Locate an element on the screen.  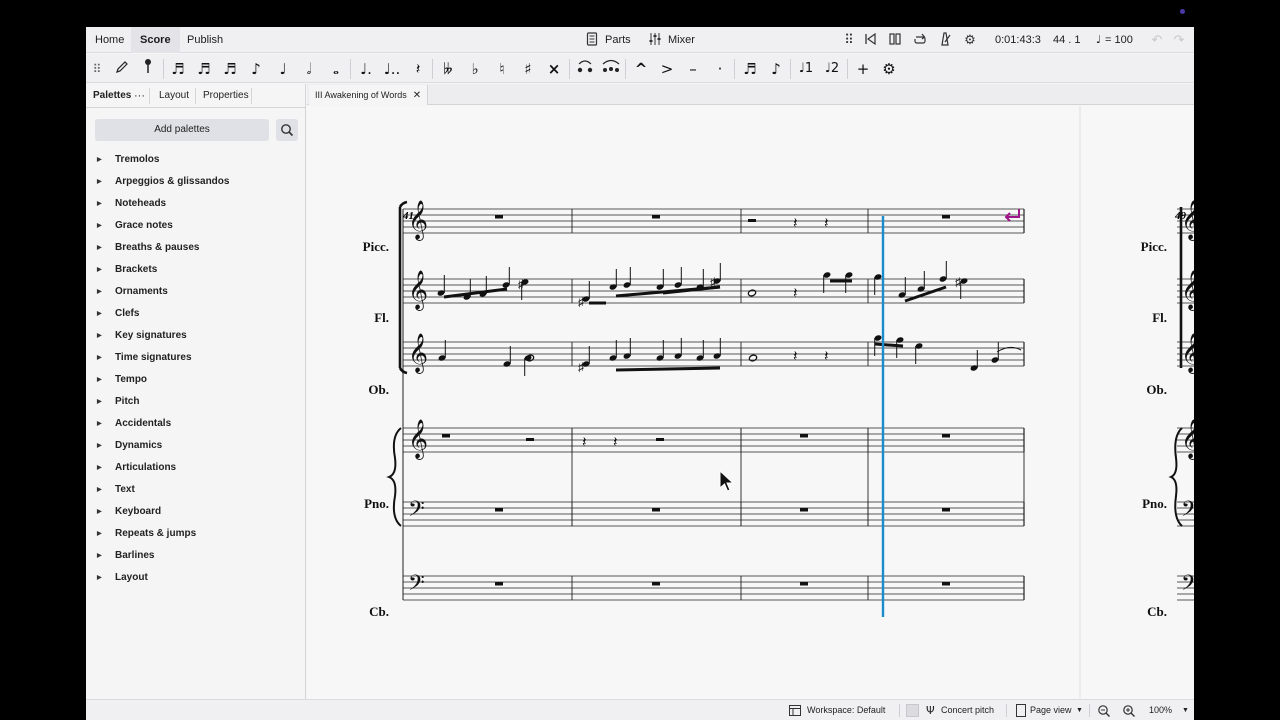
sharp-icon: ♯ is located at coordinates (528, 69).